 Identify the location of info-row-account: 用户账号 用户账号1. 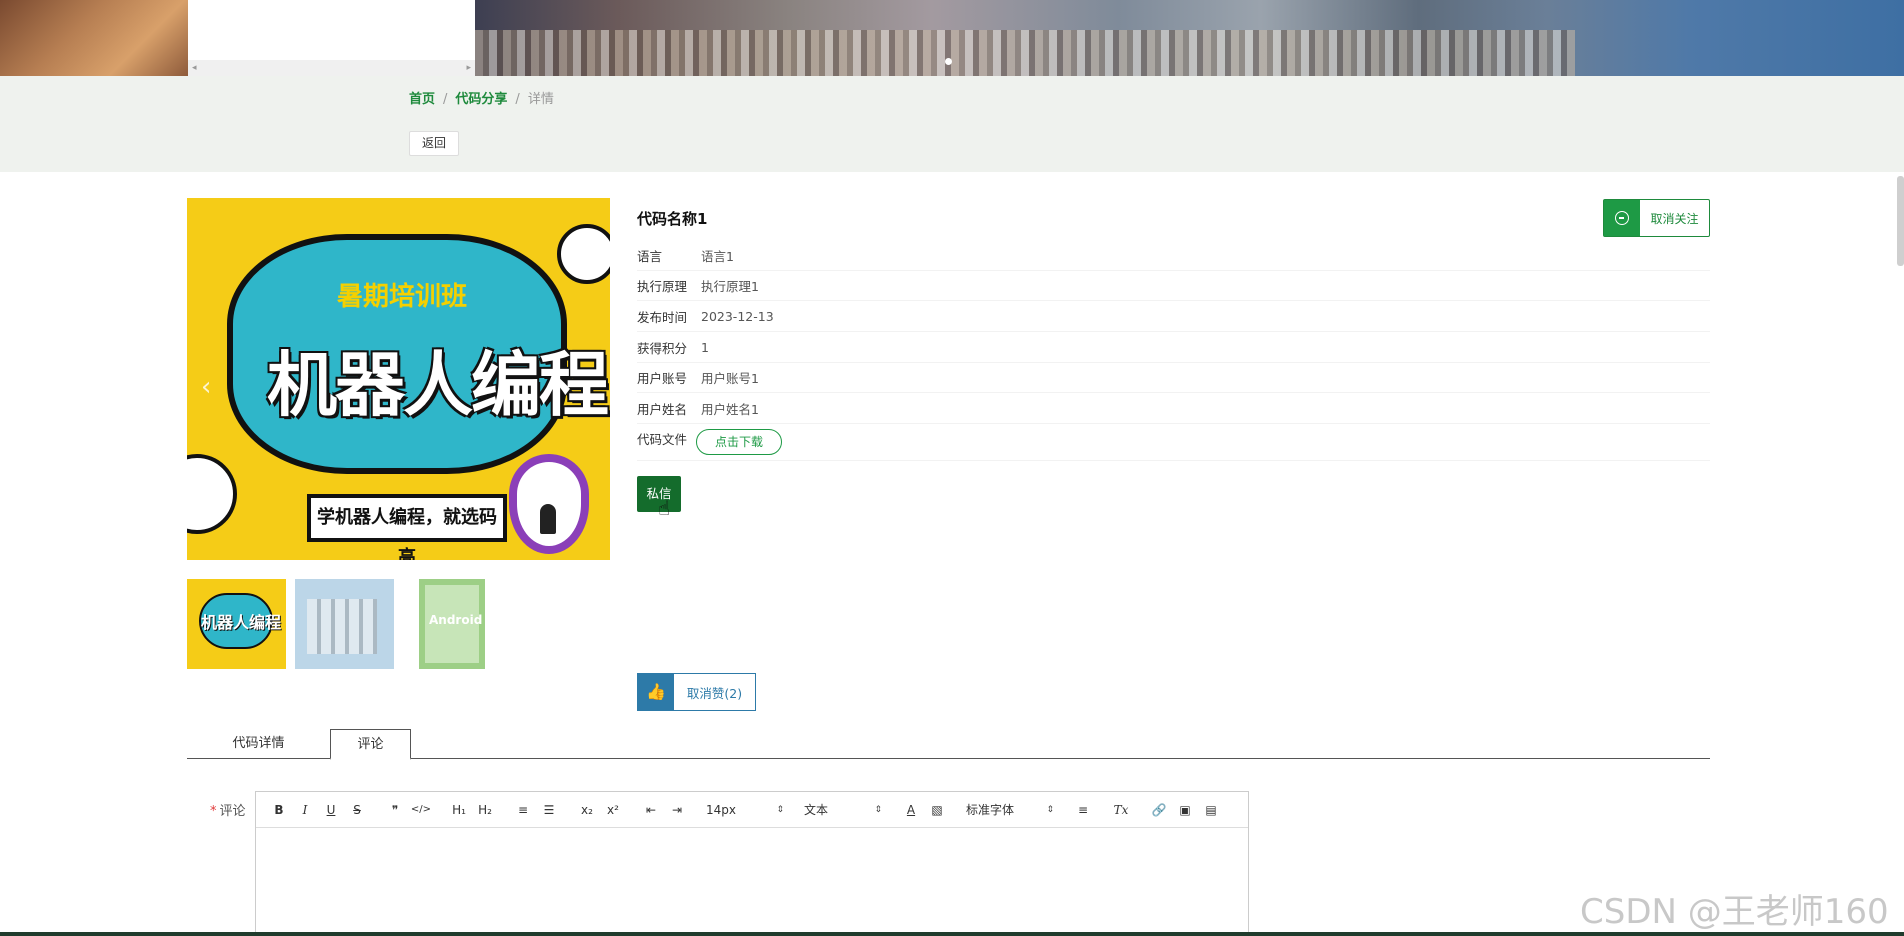
(1173, 378).